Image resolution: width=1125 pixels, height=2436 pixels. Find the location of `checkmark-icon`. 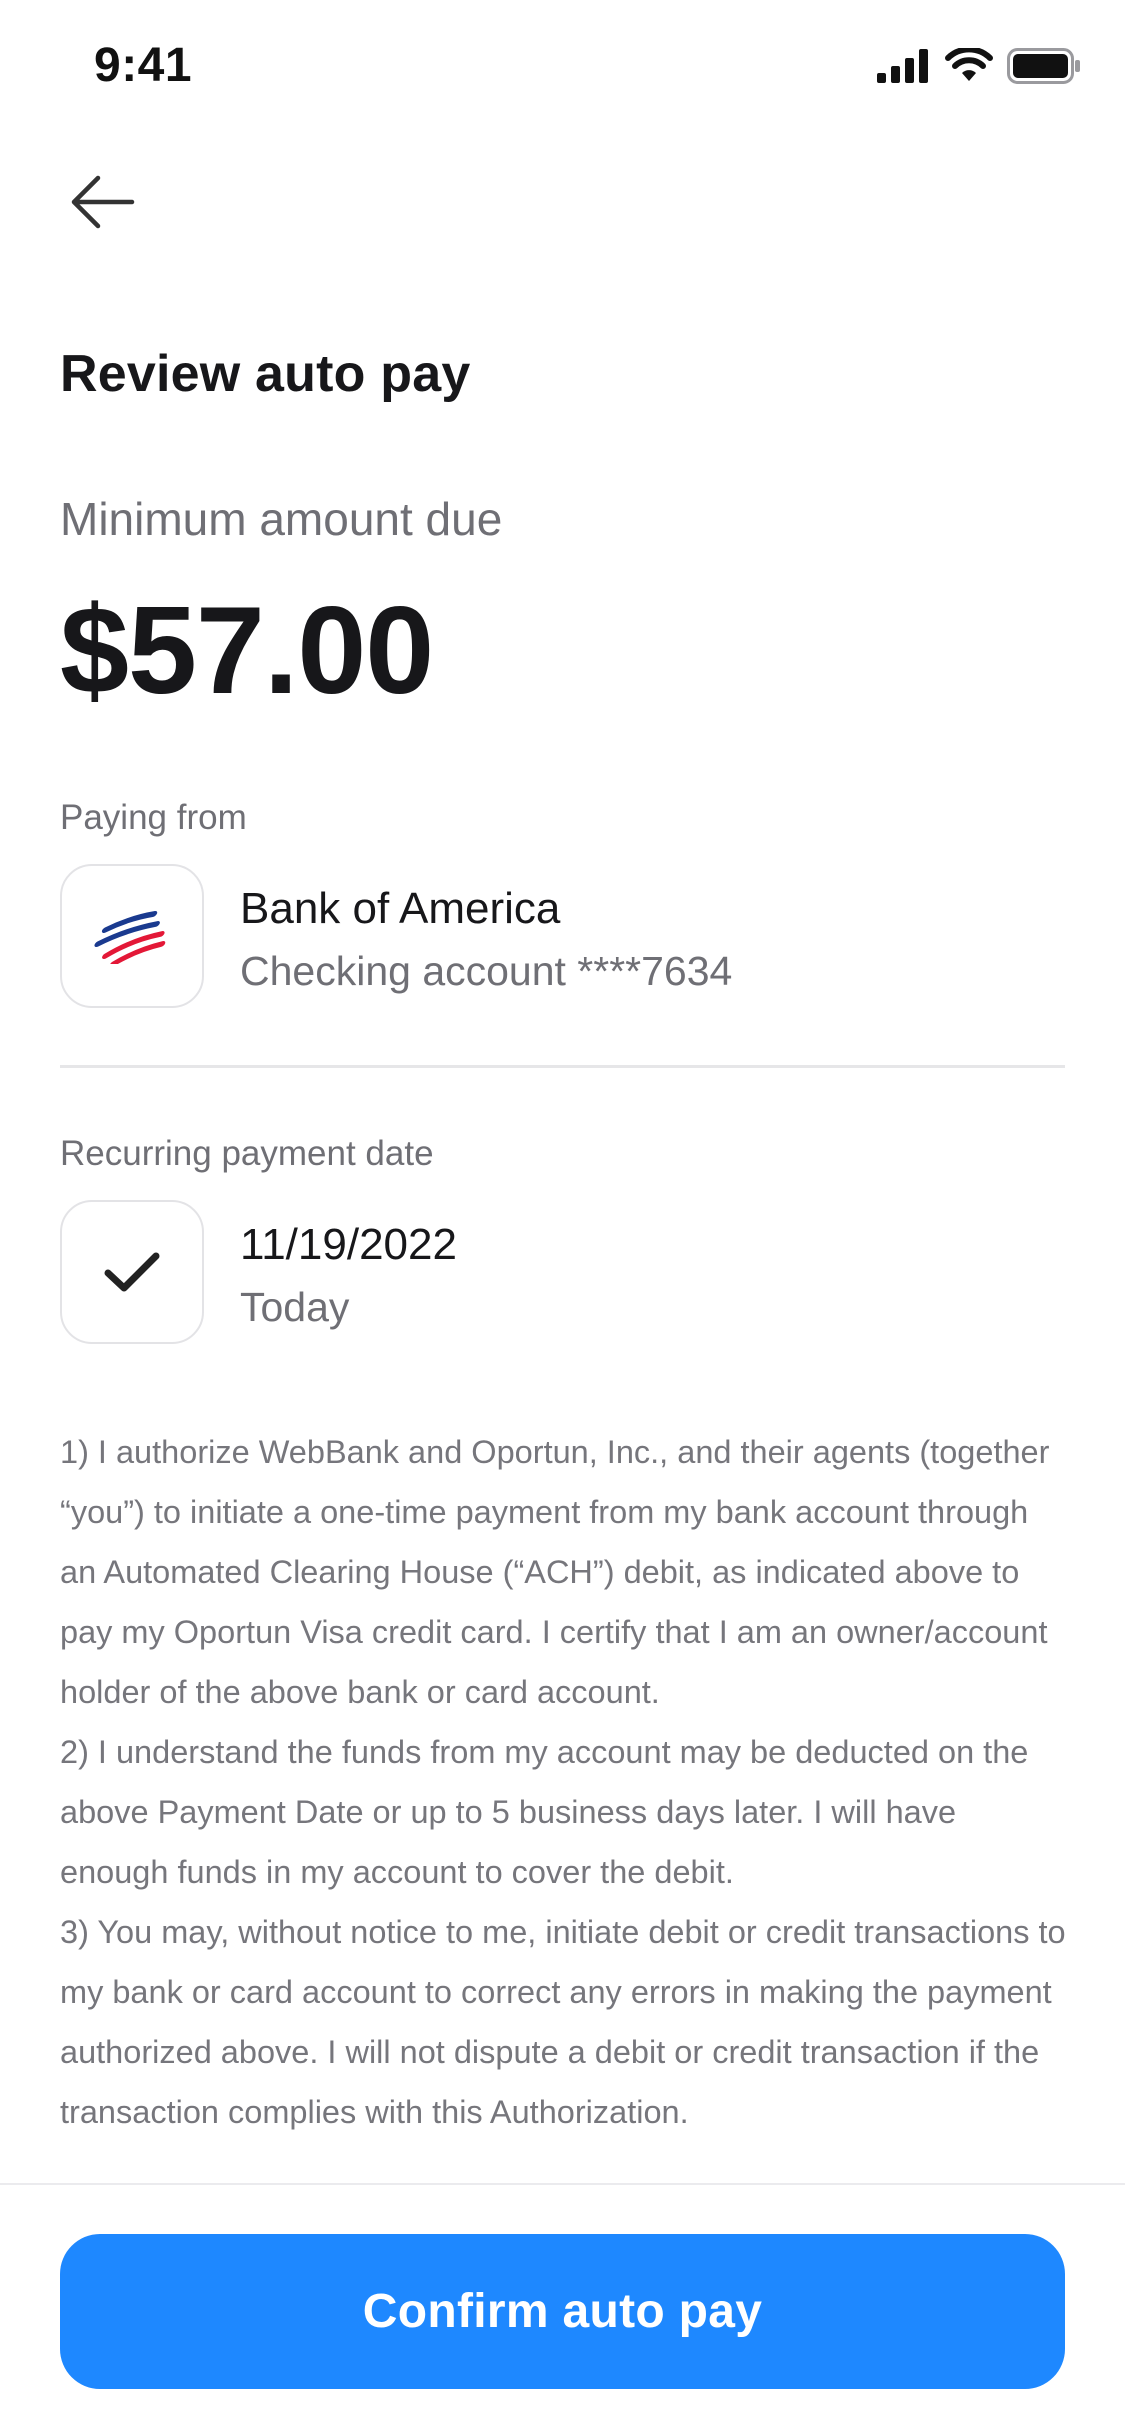

checkmark-icon is located at coordinates (132, 1272).